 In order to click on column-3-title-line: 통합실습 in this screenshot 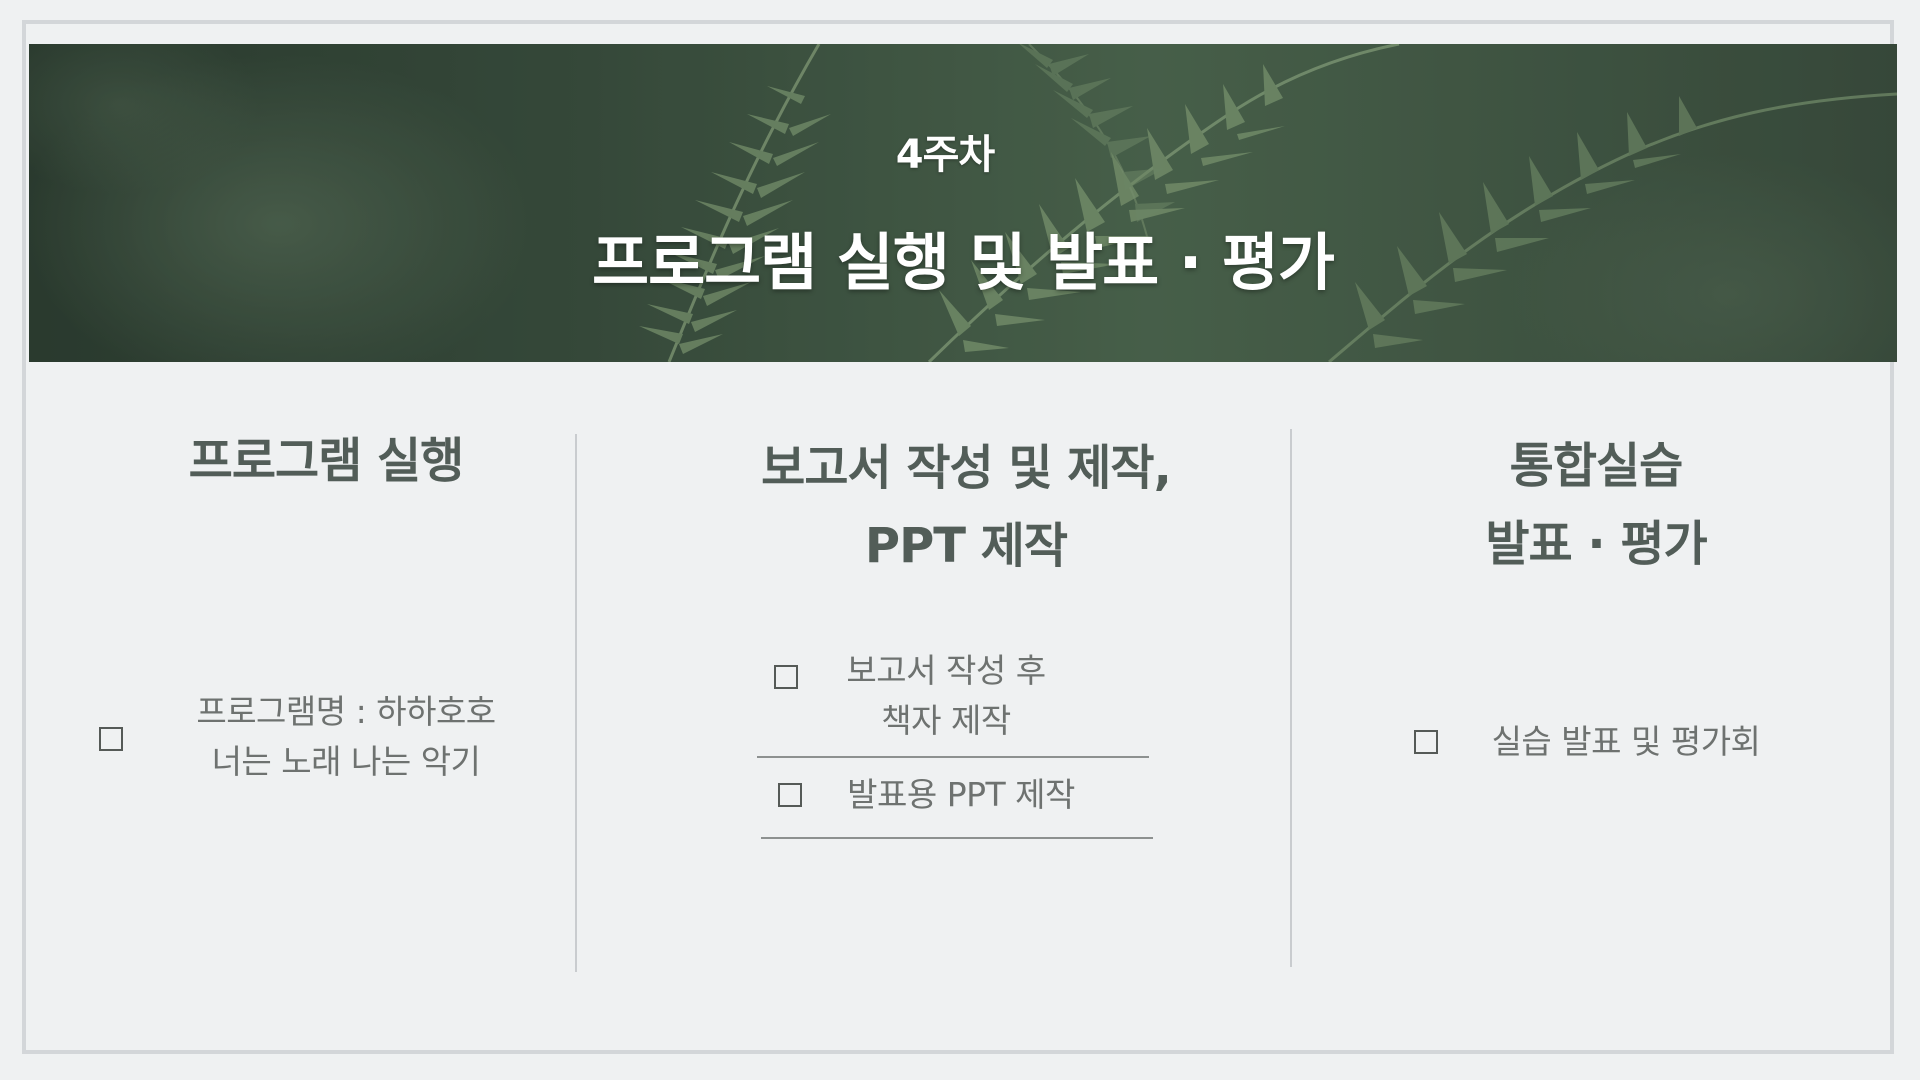, I will do `click(1596, 466)`.